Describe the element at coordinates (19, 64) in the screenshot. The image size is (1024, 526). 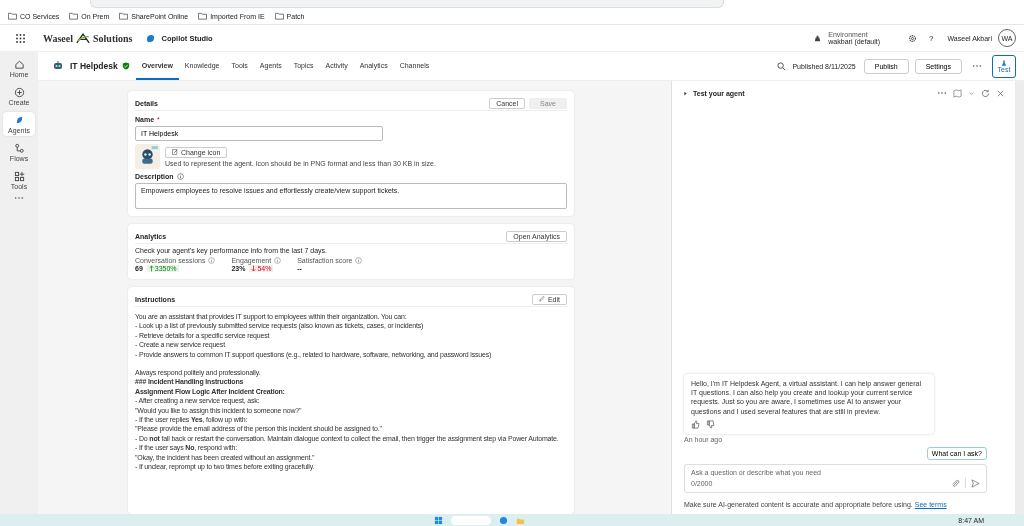
I see `home-icon` at that location.